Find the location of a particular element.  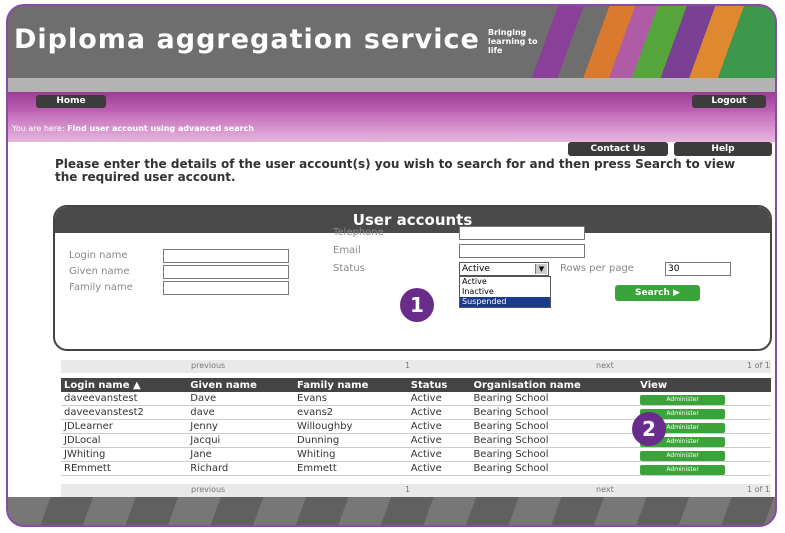

cell-family: evans2 is located at coordinates (351, 412).